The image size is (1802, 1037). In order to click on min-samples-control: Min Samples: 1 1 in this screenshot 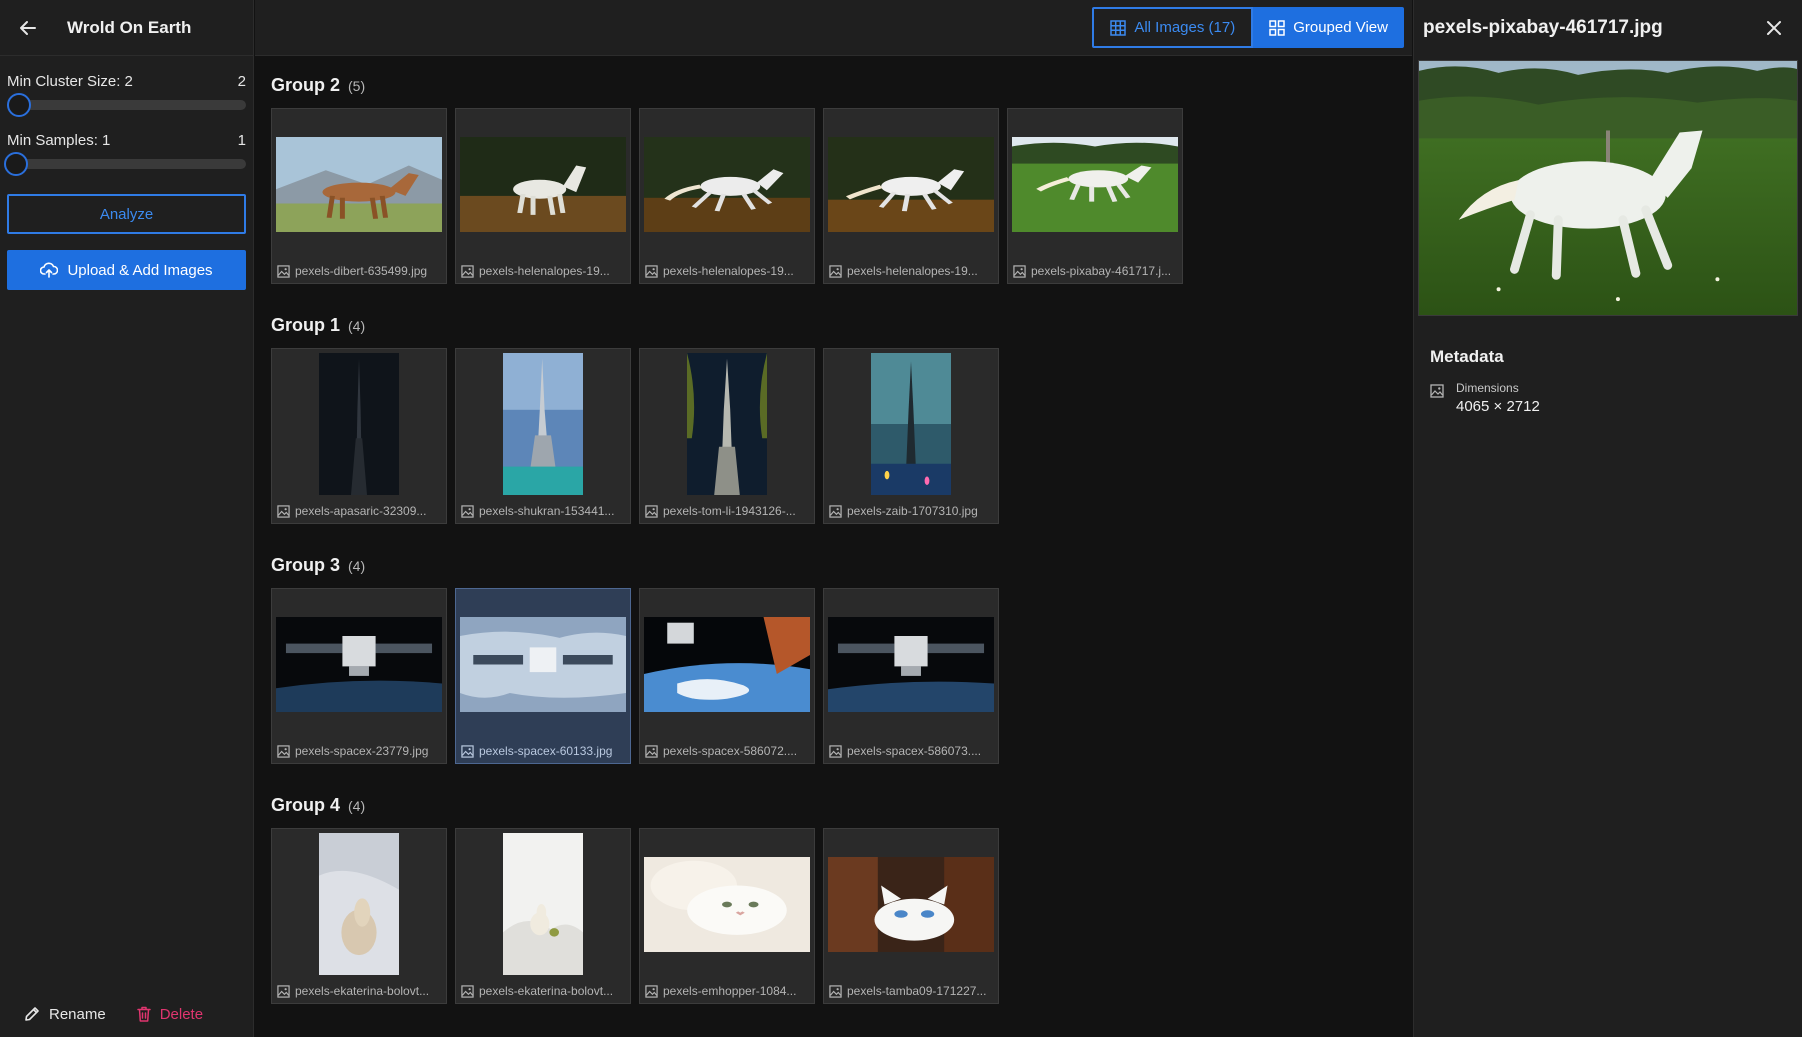, I will do `click(126, 154)`.